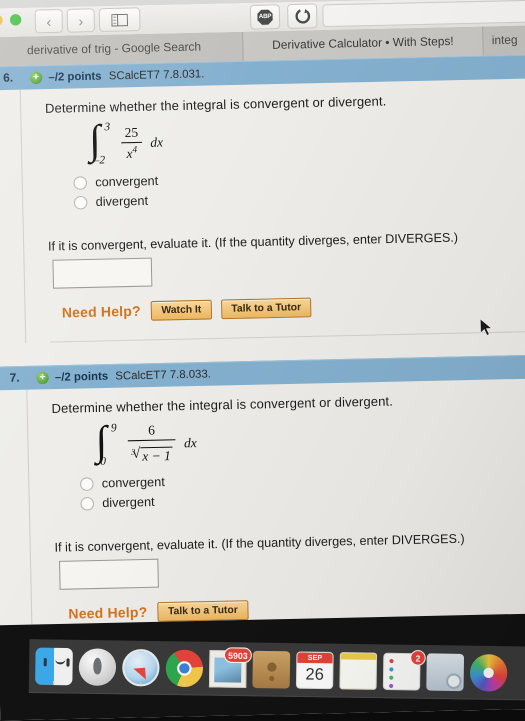 The image size is (525, 721). What do you see at coordinates (49, 21) in the screenshot?
I see `back-button: ‹` at bounding box center [49, 21].